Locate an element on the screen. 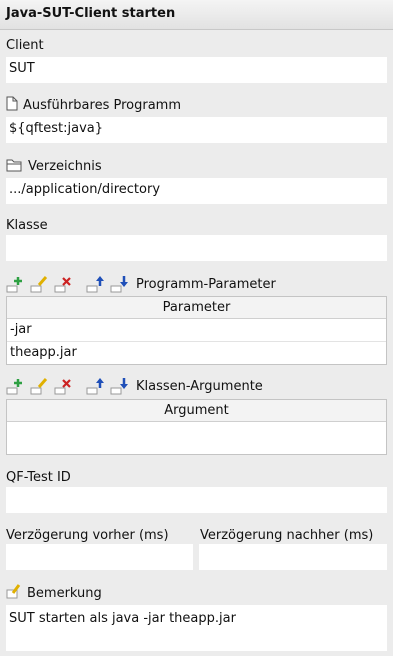 The image size is (393, 656). class-args-table: Argument is located at coordinates (196, 427).